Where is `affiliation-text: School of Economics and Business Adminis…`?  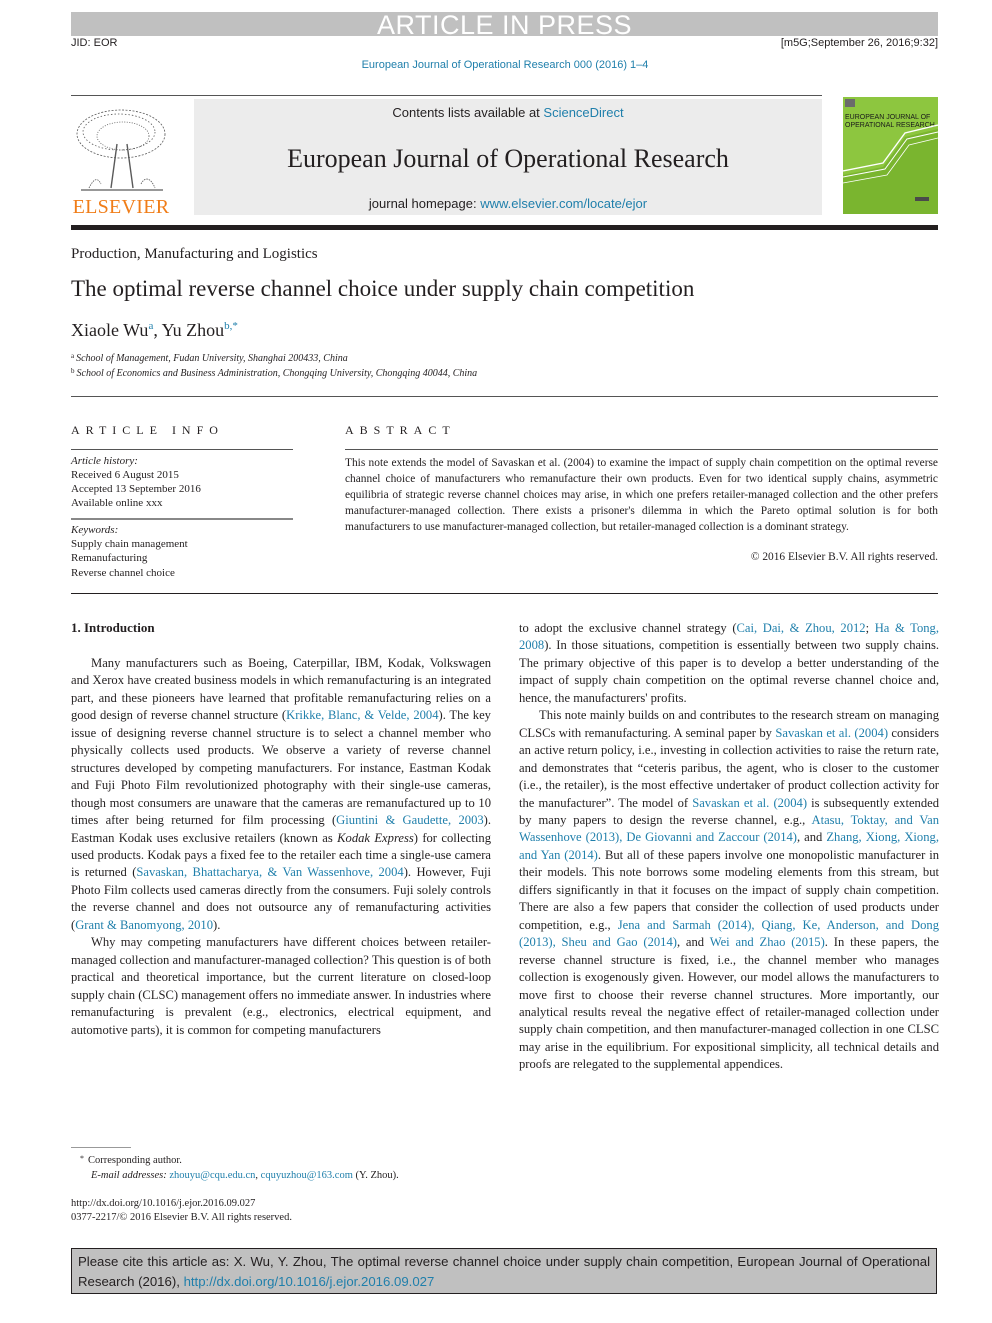 affiliation-text: School of Economics and Business Adminis… is located at coordinates (277, 373).